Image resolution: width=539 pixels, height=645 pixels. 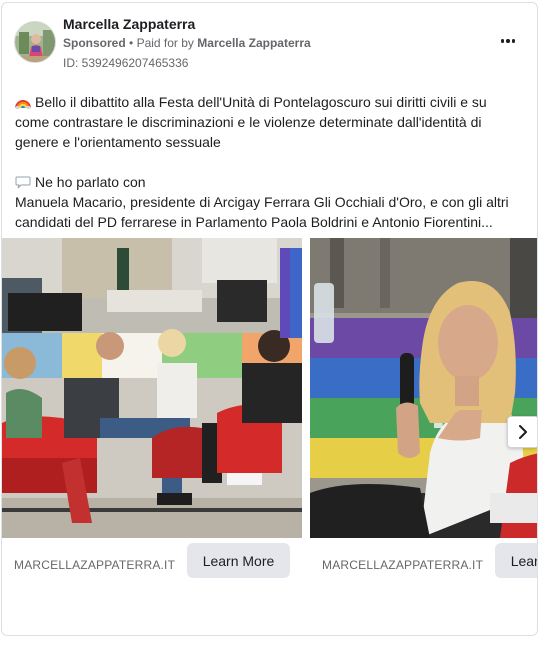 What do you see at coordinates (35, 42) in the screenshot?
I see `advertiser-avatar` at bounding box center [35, 42].